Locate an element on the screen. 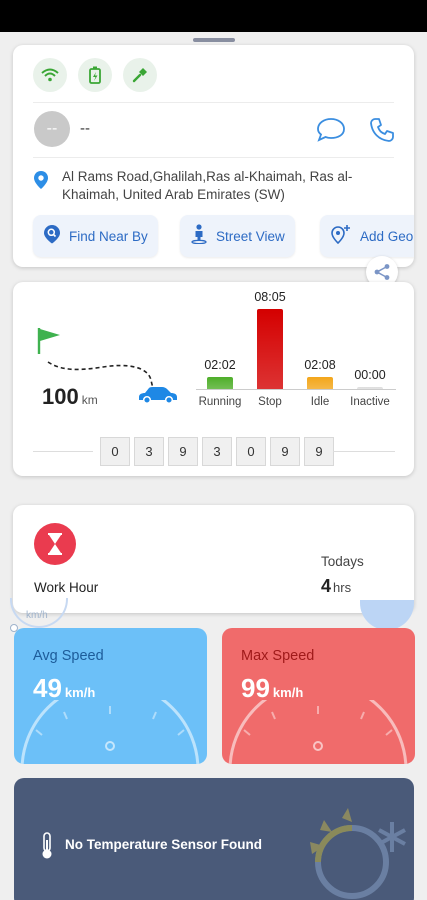 Image resolution: width=427 pixels, height=900 pixels. status-bar is located at coordinates (213, 16).